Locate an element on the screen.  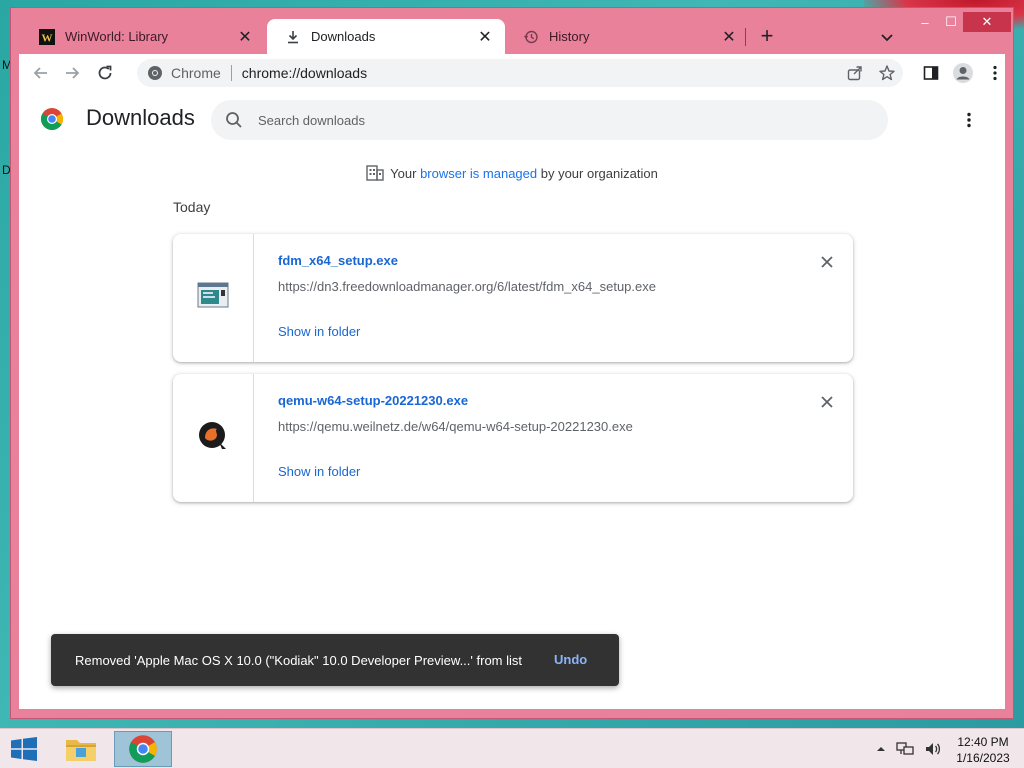
building-icon is located at coordinates (375, 174).